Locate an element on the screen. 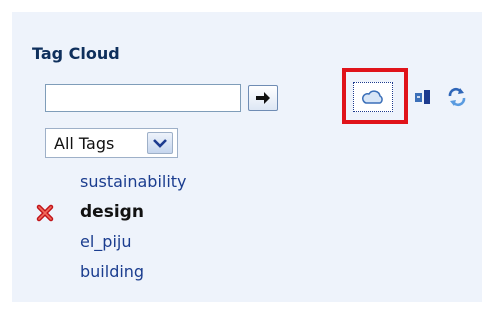 The image size is (493, 313). remove-tag-icon is located at coordinates (45, 213).